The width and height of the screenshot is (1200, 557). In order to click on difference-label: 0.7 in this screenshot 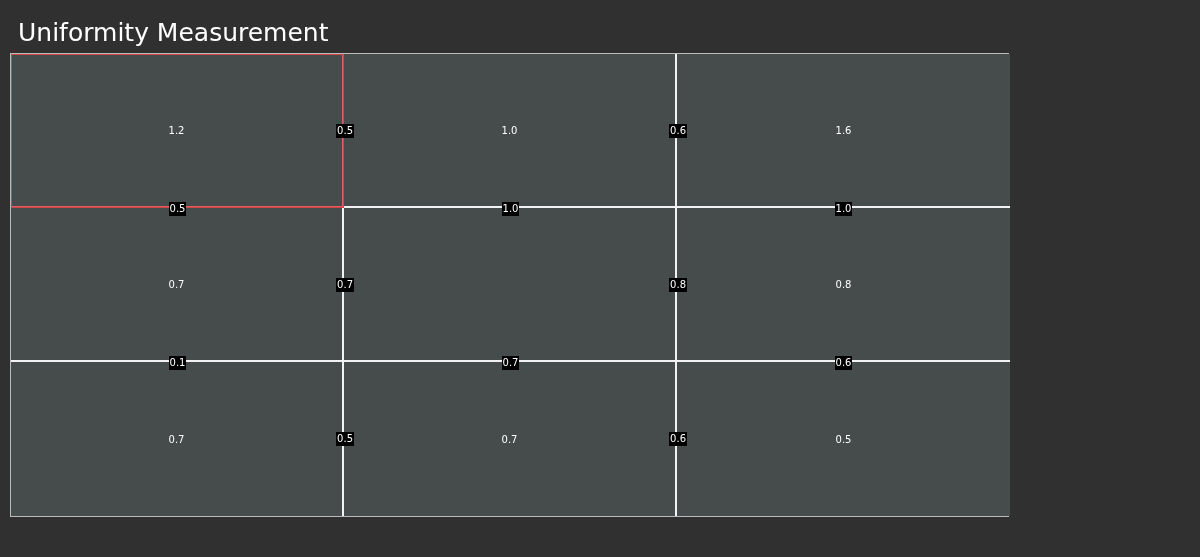, I will do `click(345, 285)`.